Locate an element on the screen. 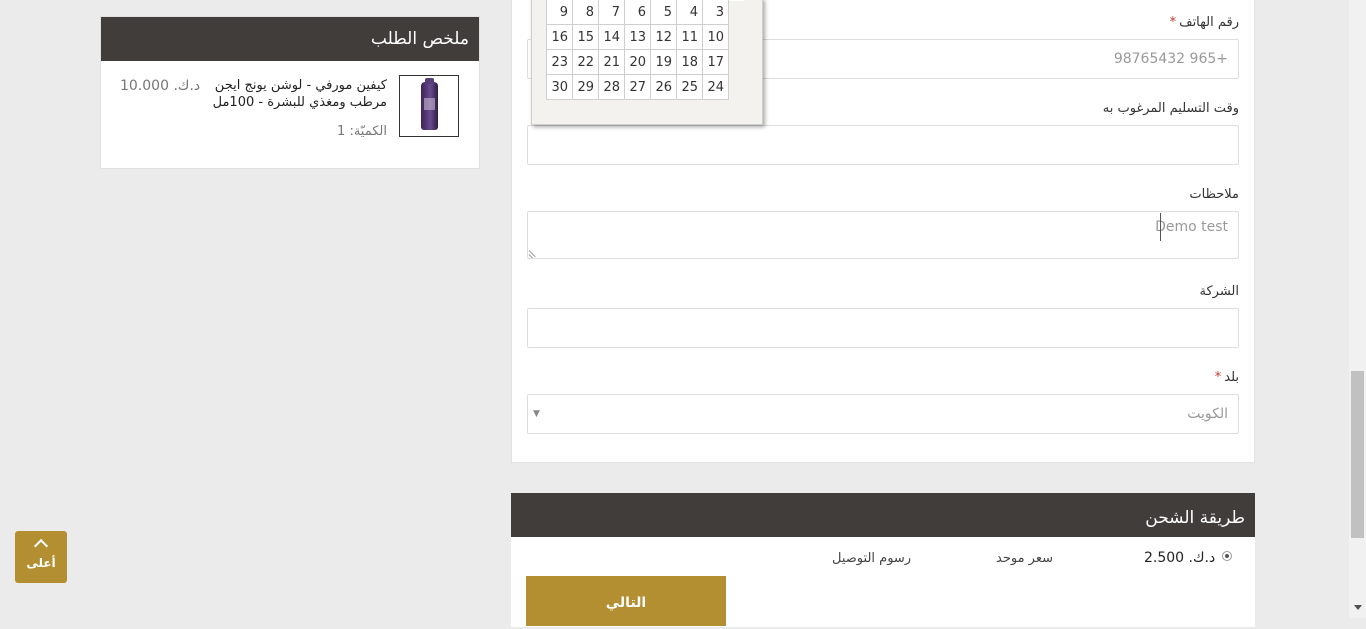 The height and width of the screenshot is (629, 1366). date-picker-week: 16 15 14 13 12 11 10 is located at coordinates (637, 37).